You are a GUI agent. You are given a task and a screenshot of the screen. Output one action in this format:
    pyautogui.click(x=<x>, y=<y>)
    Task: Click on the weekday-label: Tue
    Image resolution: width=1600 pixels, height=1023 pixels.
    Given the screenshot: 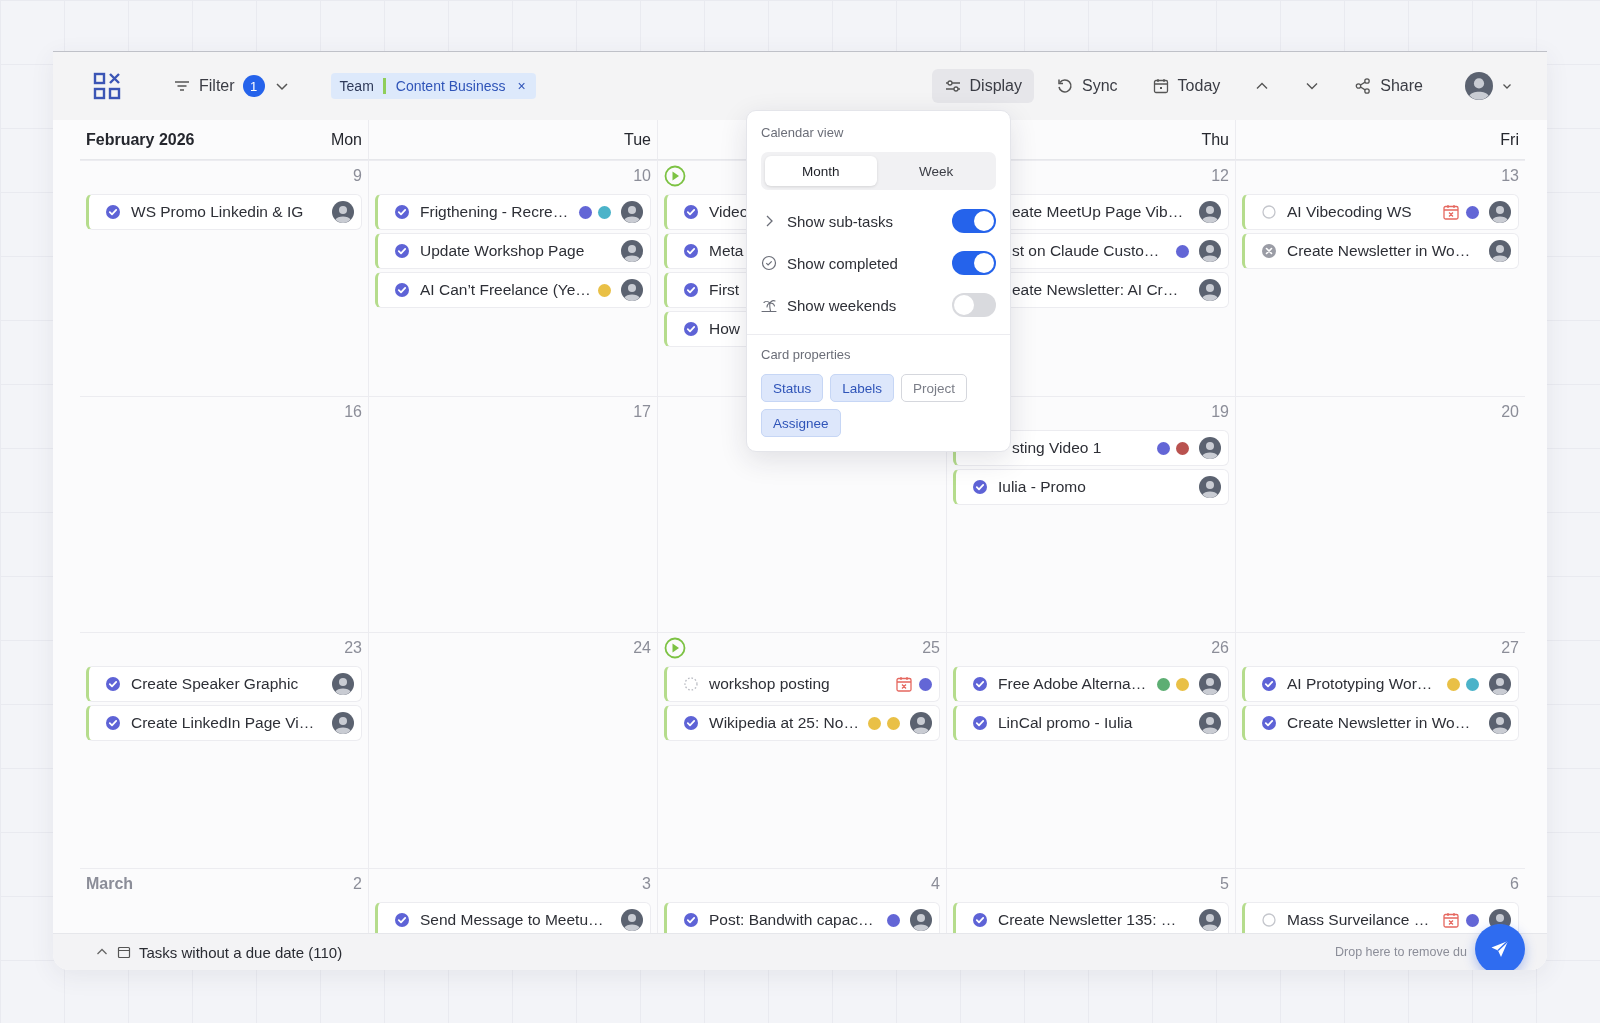 What is the action you would take?
    pyautogui.click(x=637, y=139)
    